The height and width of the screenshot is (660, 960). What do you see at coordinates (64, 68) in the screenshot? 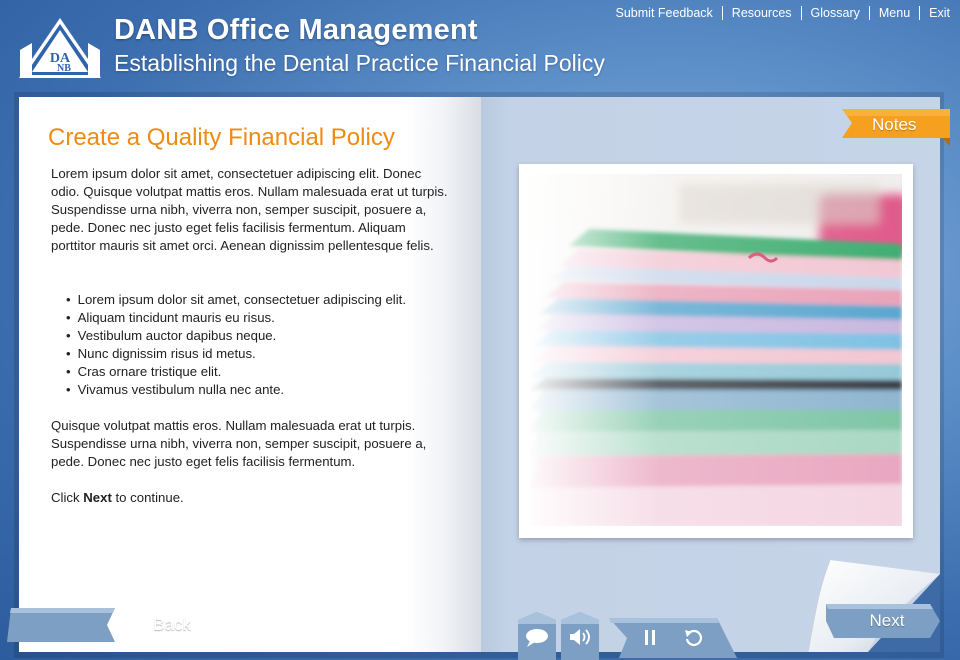
I see `svg-text: NB` at bounding box center [64, 68].